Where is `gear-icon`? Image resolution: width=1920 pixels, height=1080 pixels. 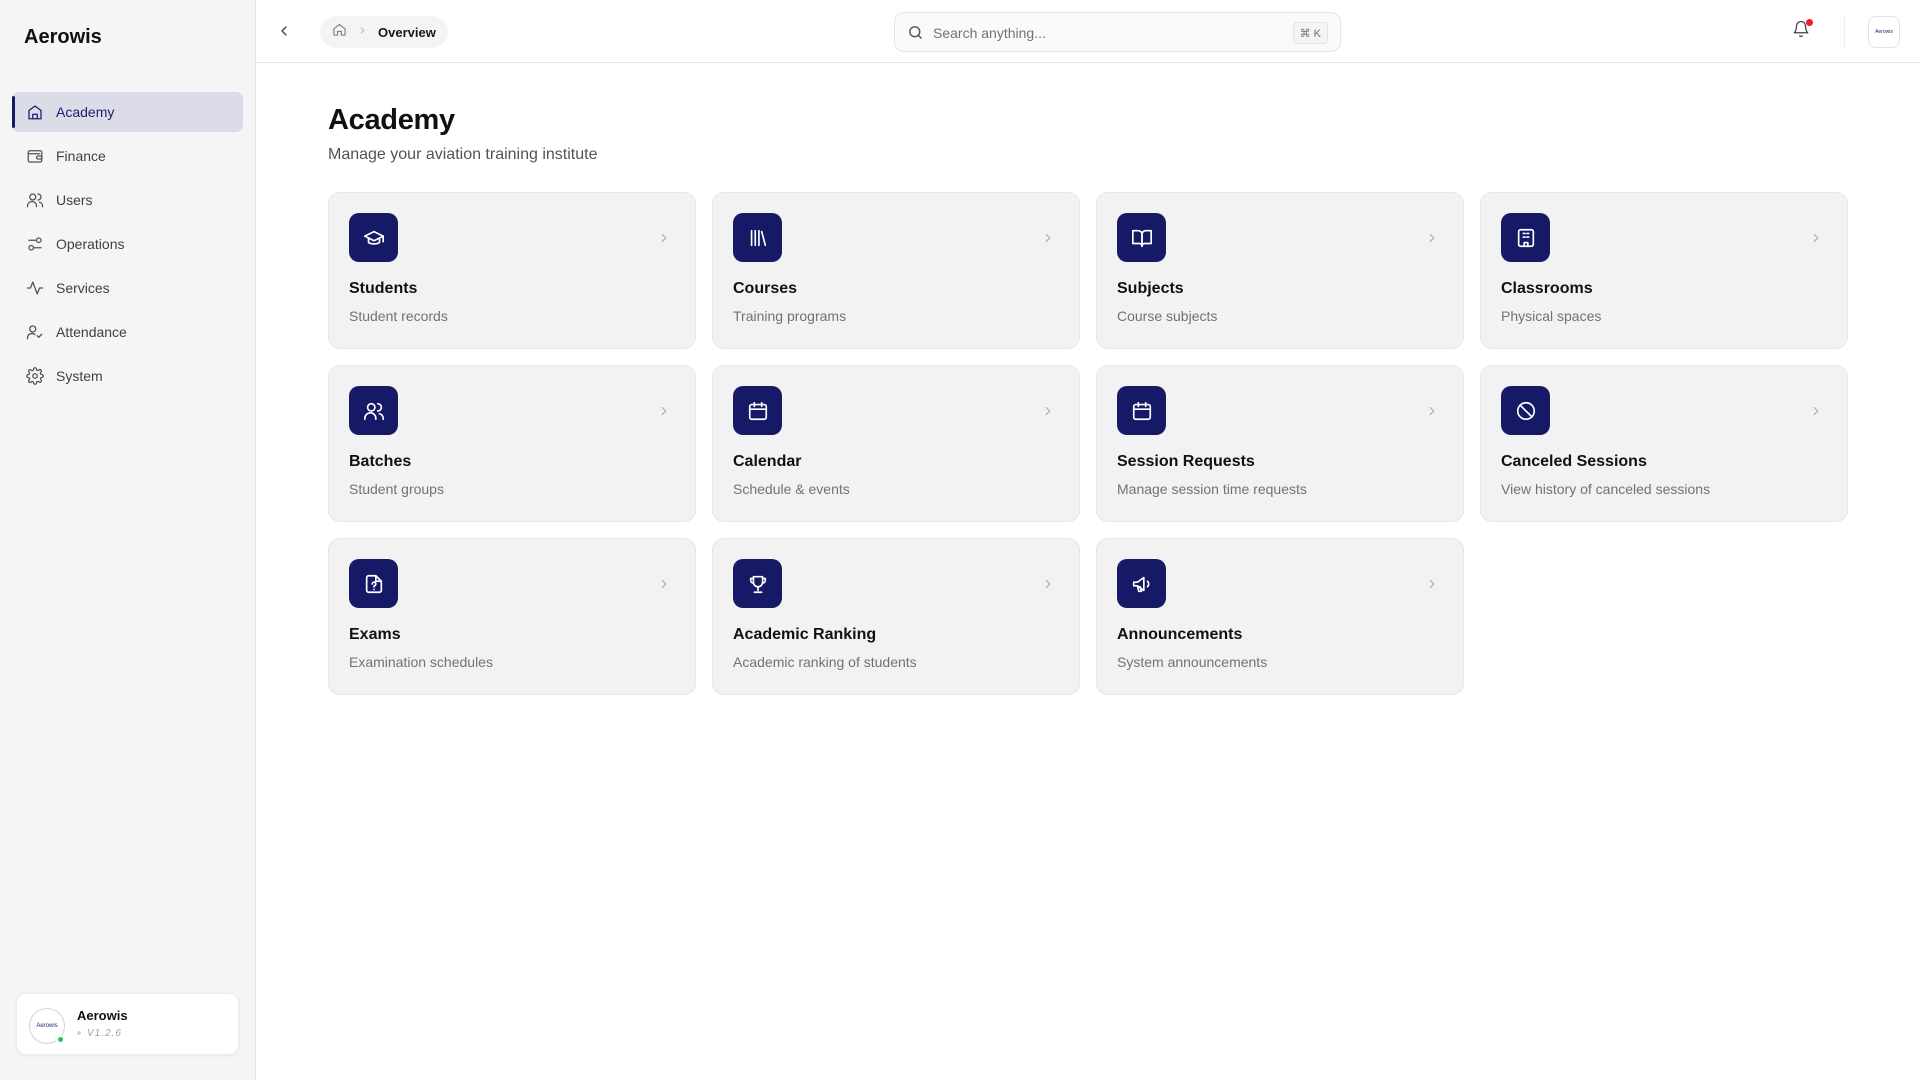
gear-icon is located at coordinates (35, 376).